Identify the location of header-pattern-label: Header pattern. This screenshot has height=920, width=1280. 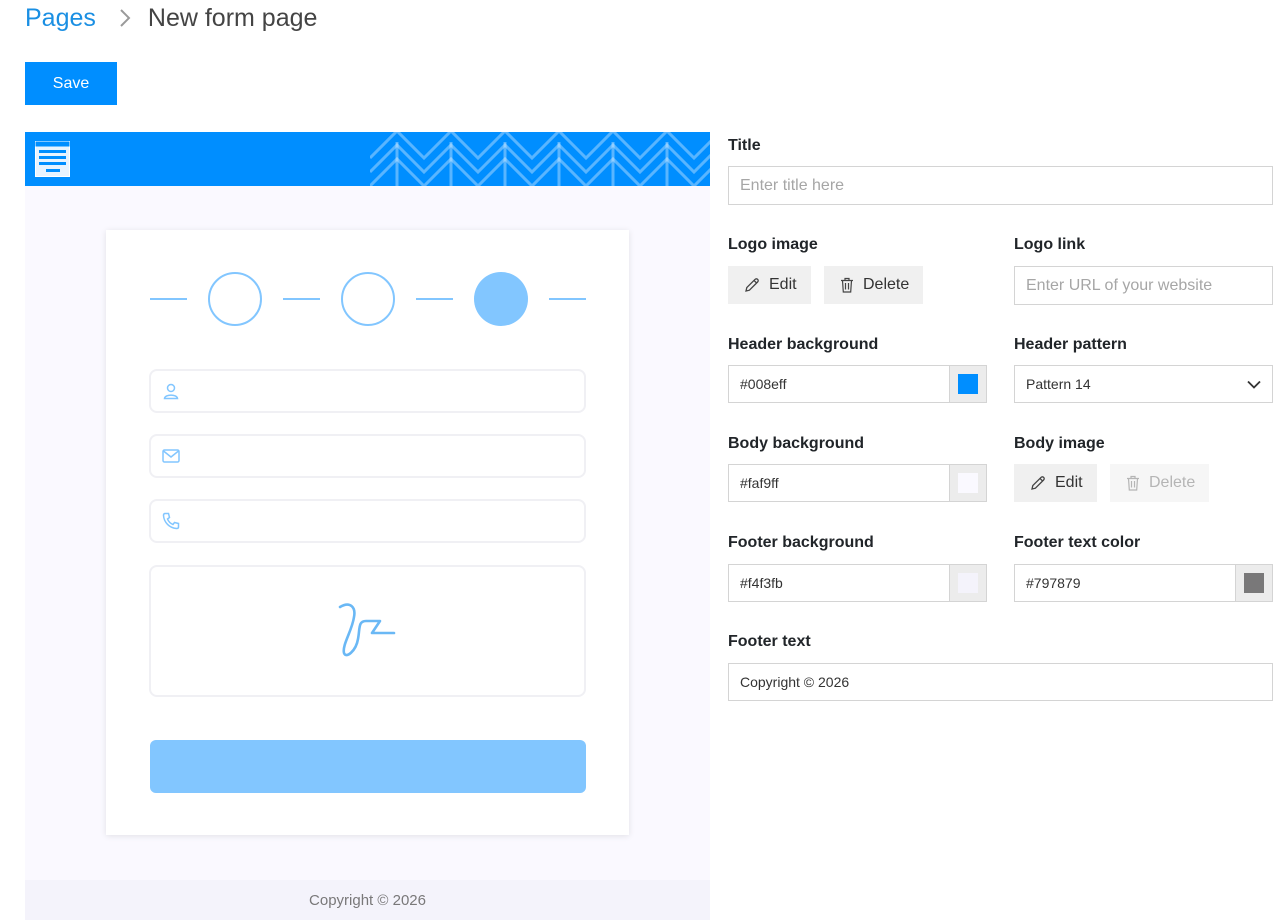
(1070, 344).